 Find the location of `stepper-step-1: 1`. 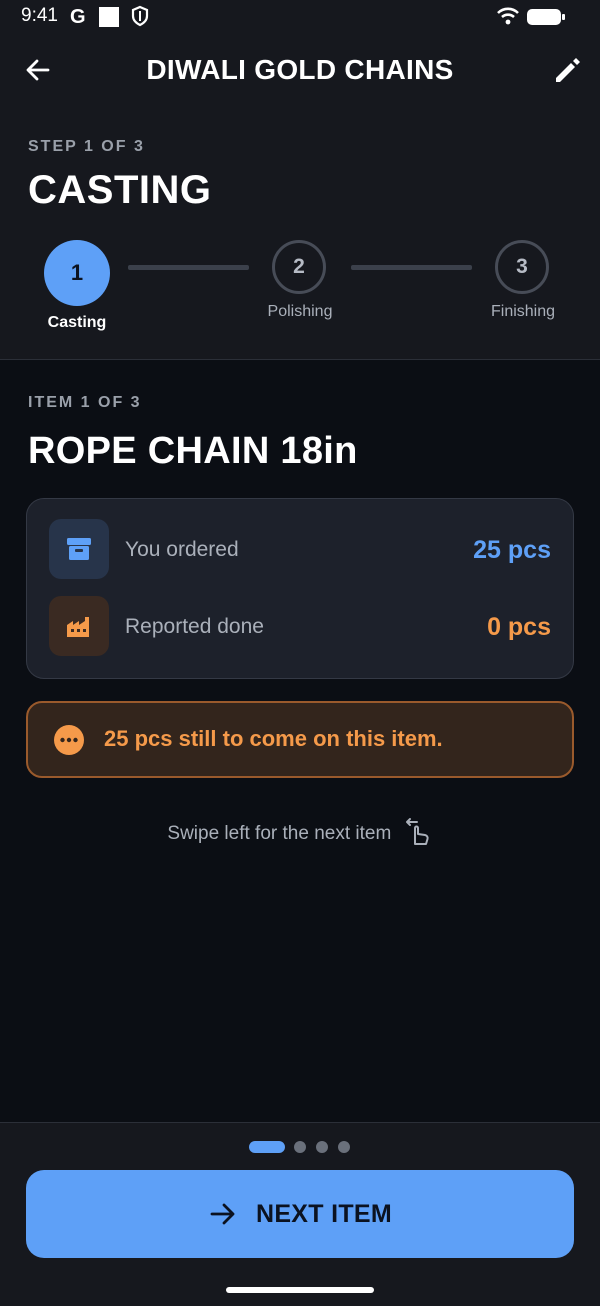

stepper-step-1: 1 is located at coordinates (77, 273).